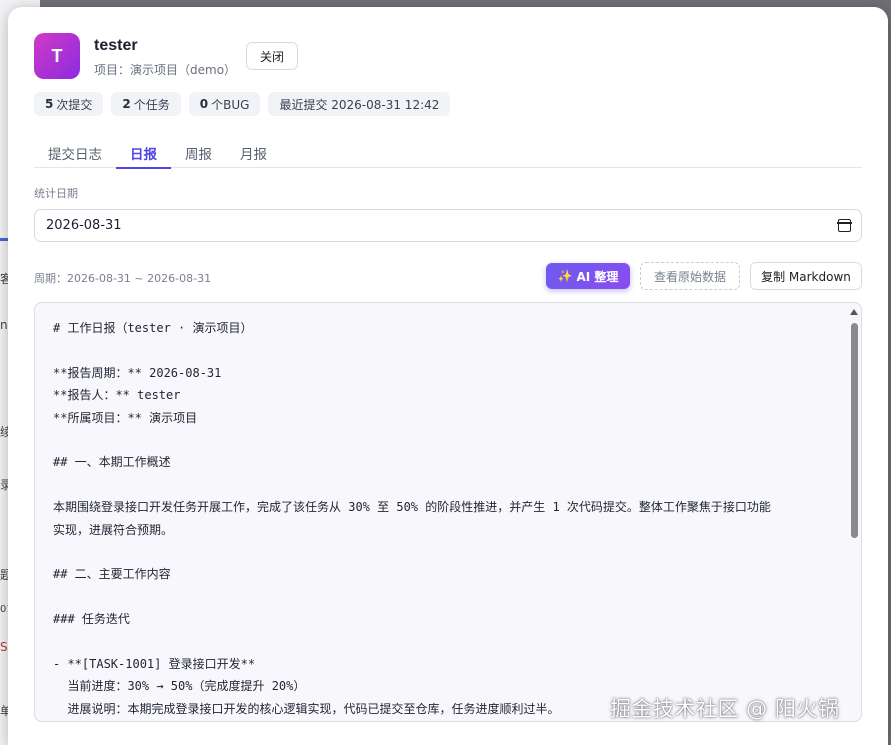 Image resolution: width=891 pixels, height=745 pixels. I want to click on stat-last-commit: 最近提交 2026-08-31 12:42, so click(359, 104).